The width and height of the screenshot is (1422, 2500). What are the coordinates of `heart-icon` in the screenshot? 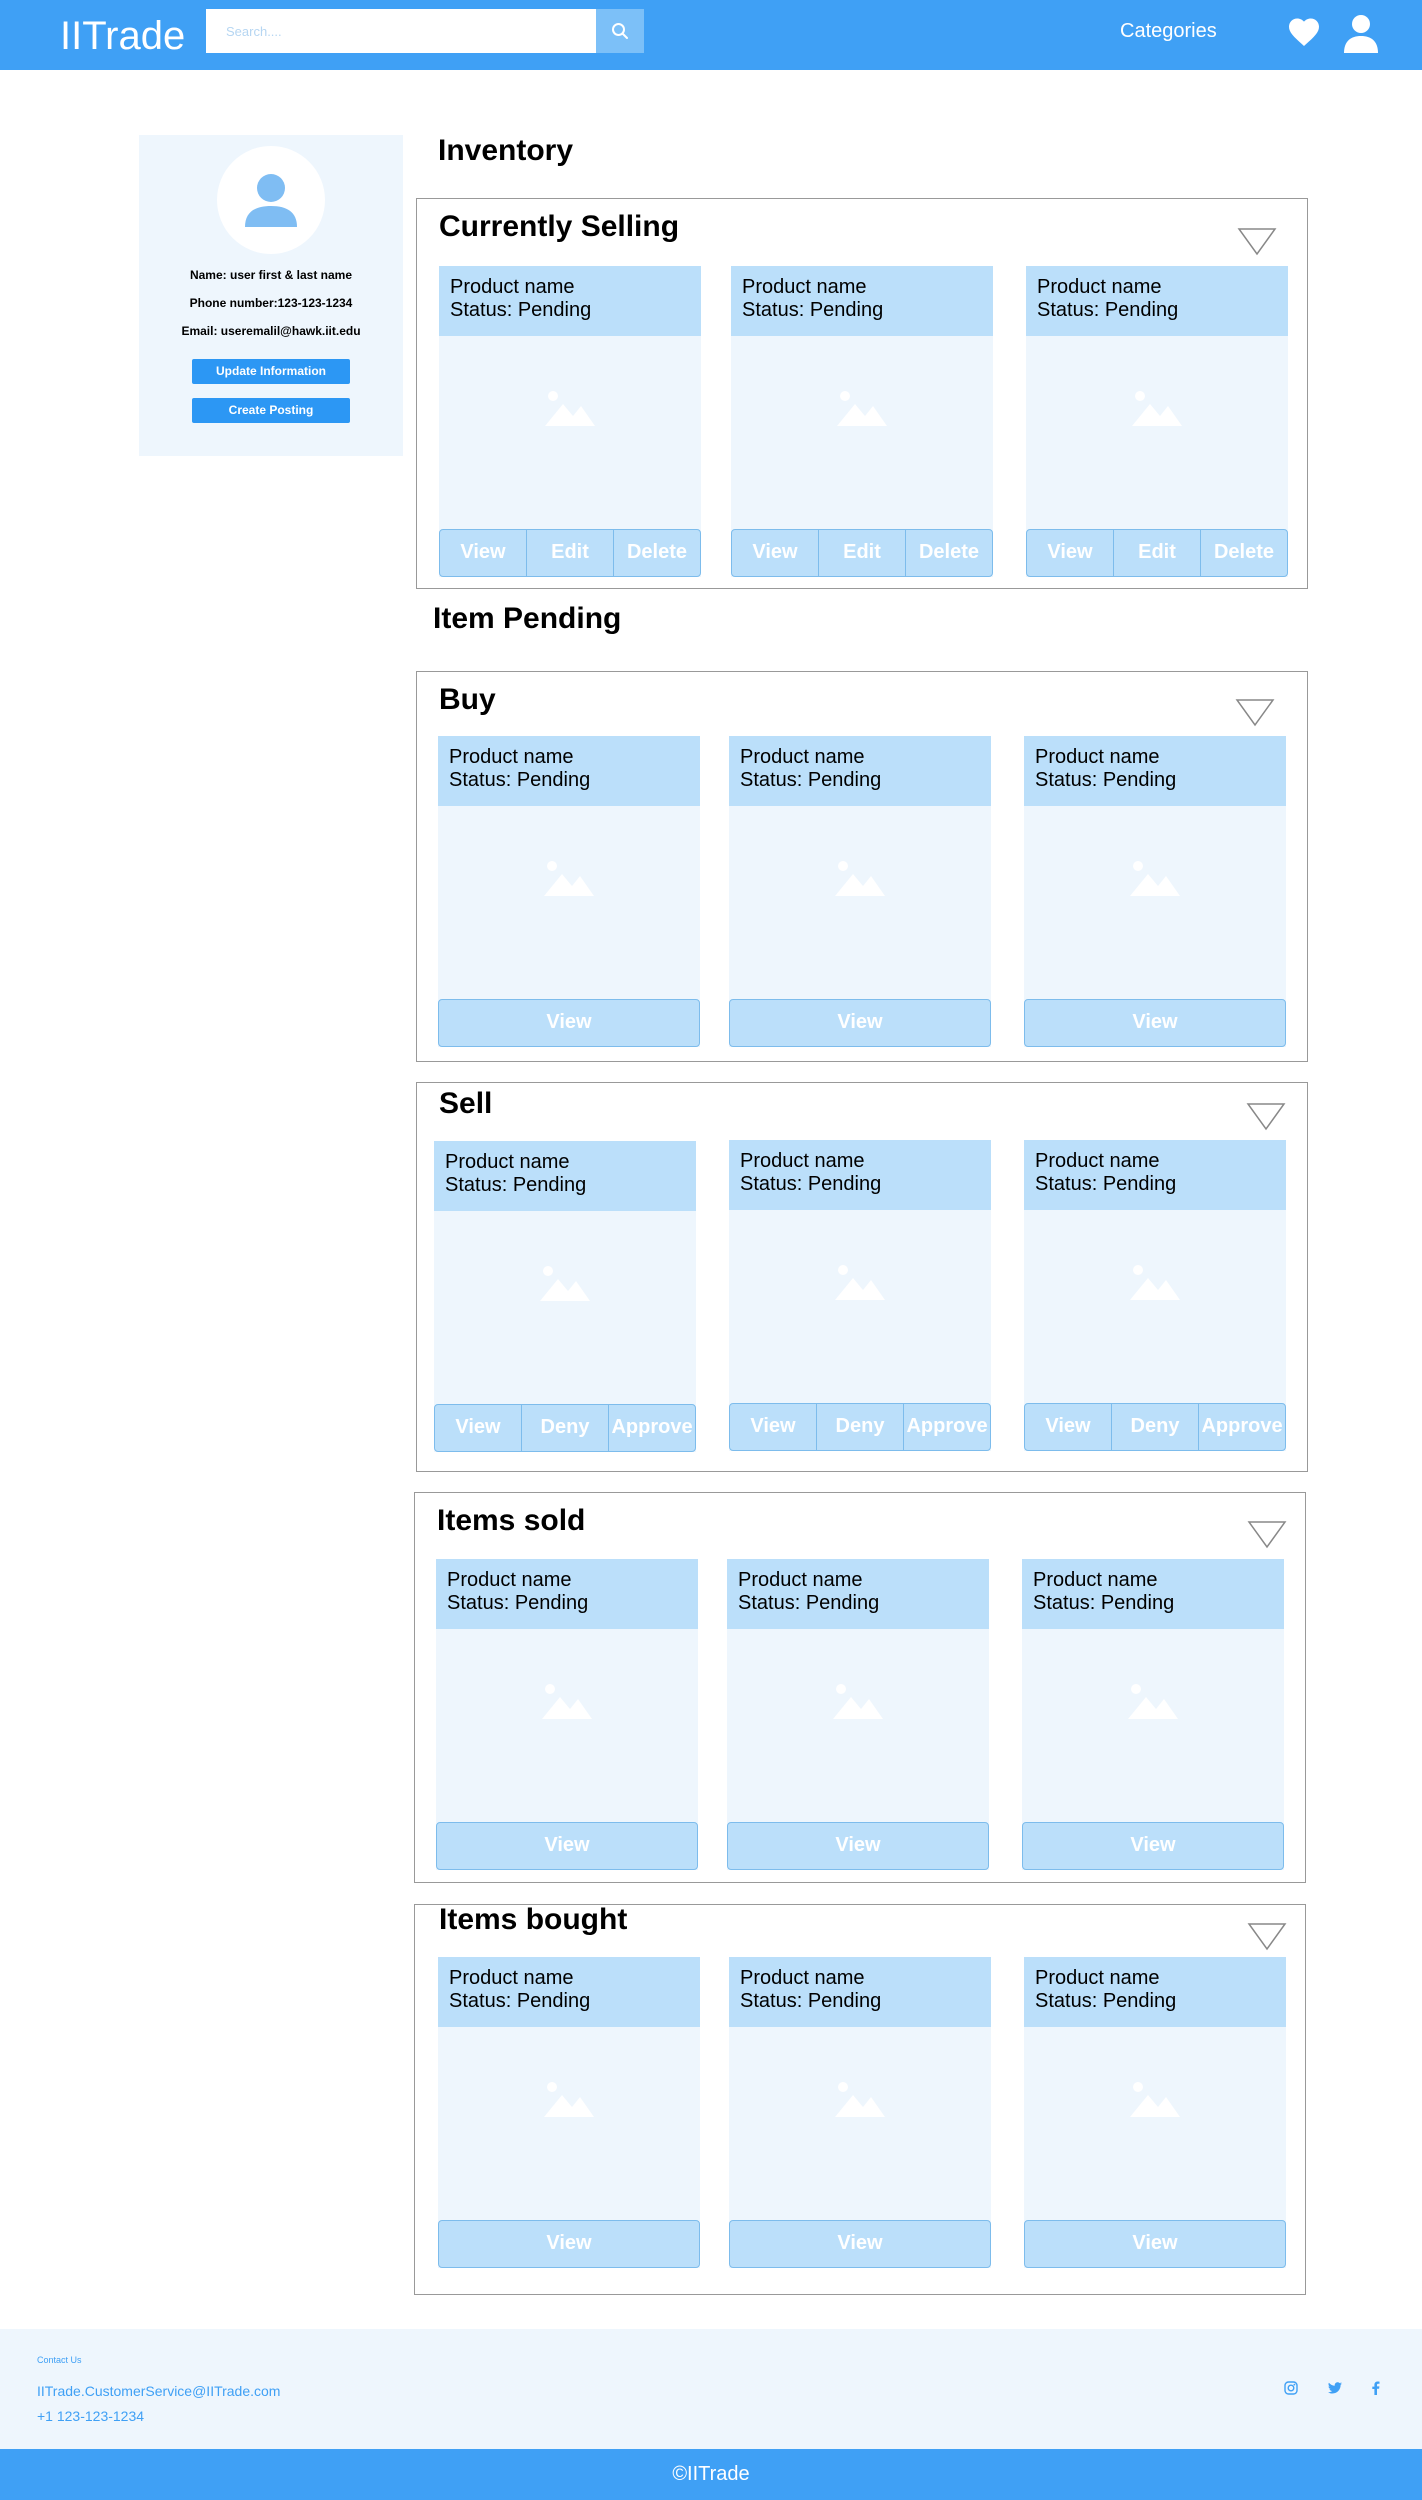 It's located at (1304, 32).